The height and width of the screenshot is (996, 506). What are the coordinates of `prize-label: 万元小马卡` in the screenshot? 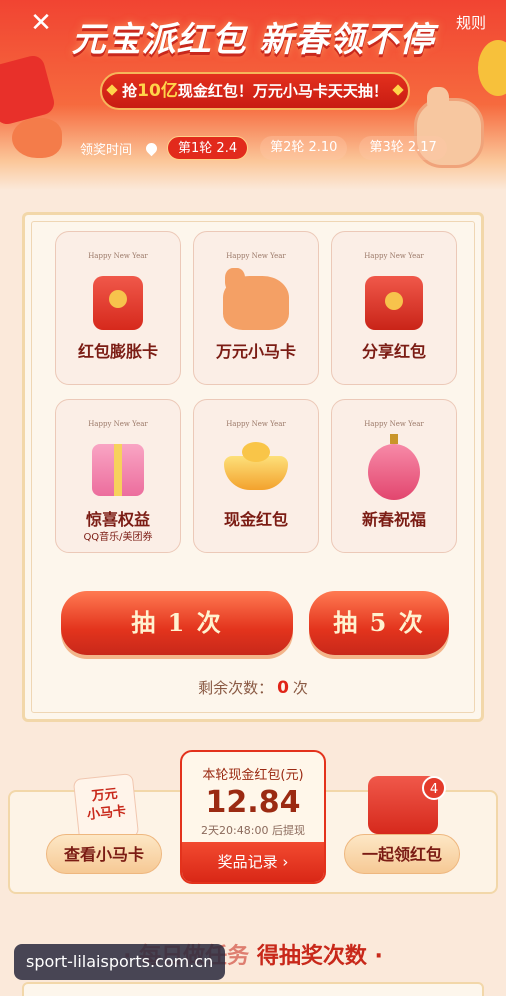 It's located at (255, 351).